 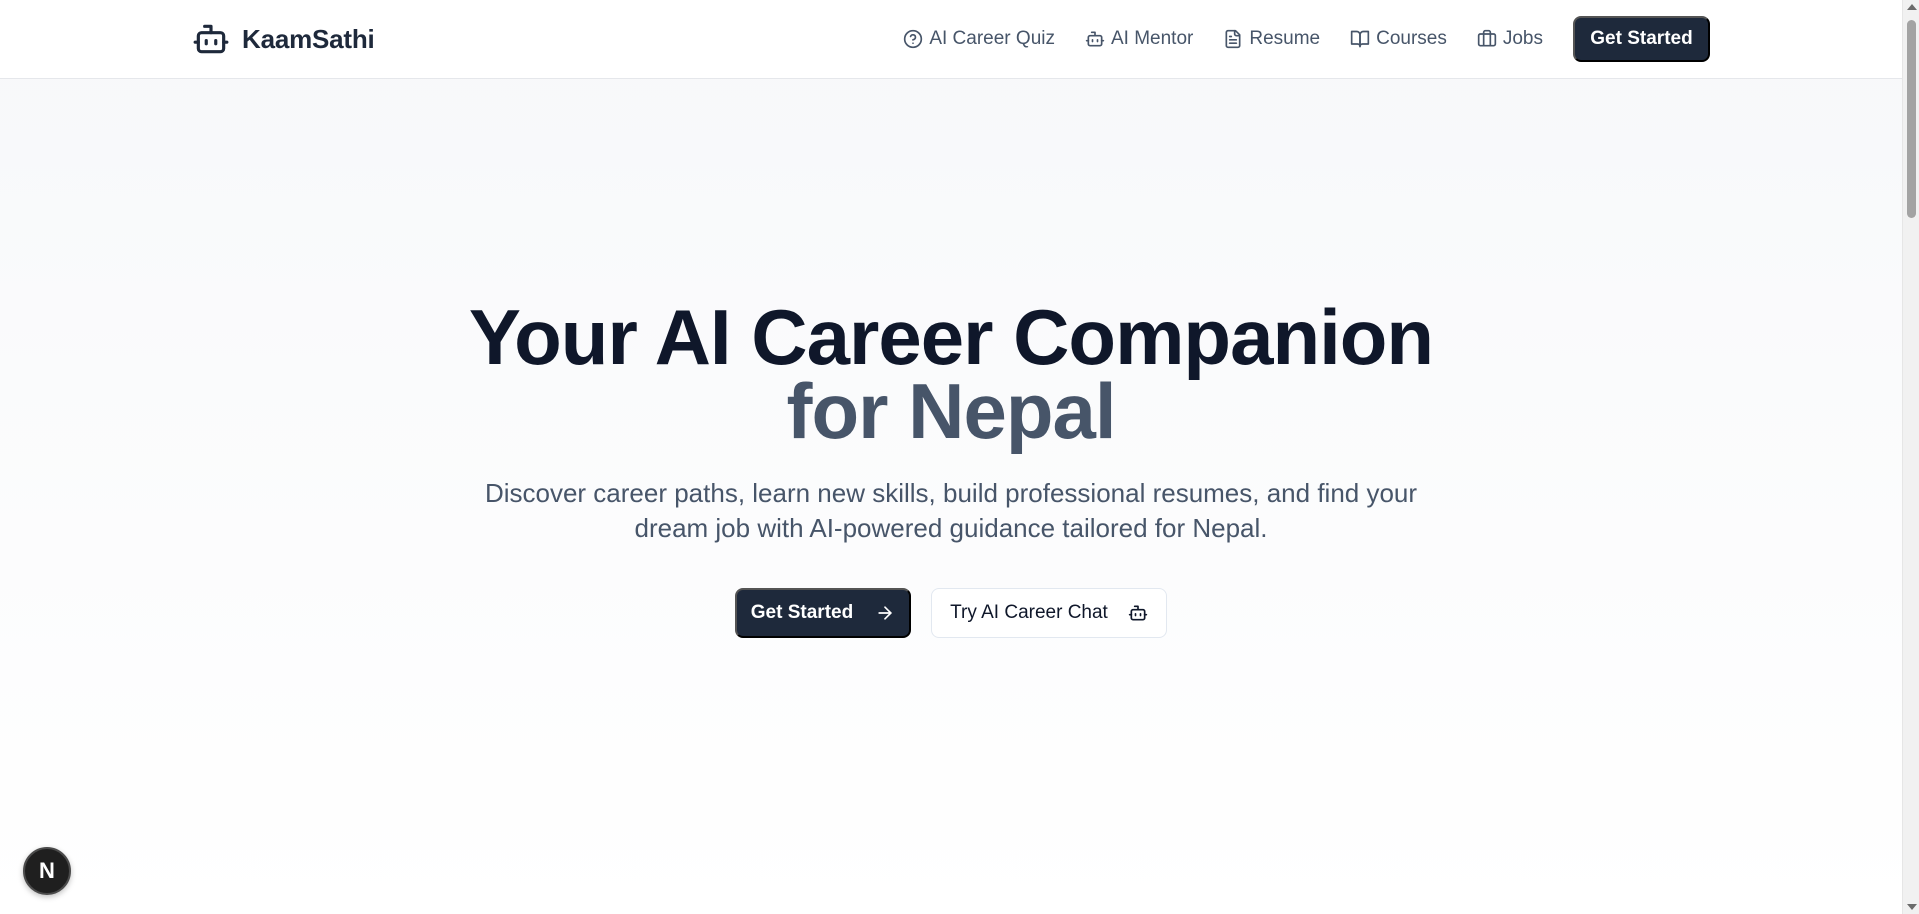 What do you see at coordinates (1911, 119) in the screenshot?
I see `scroll-thumb` at bounding box center [1911, 119].